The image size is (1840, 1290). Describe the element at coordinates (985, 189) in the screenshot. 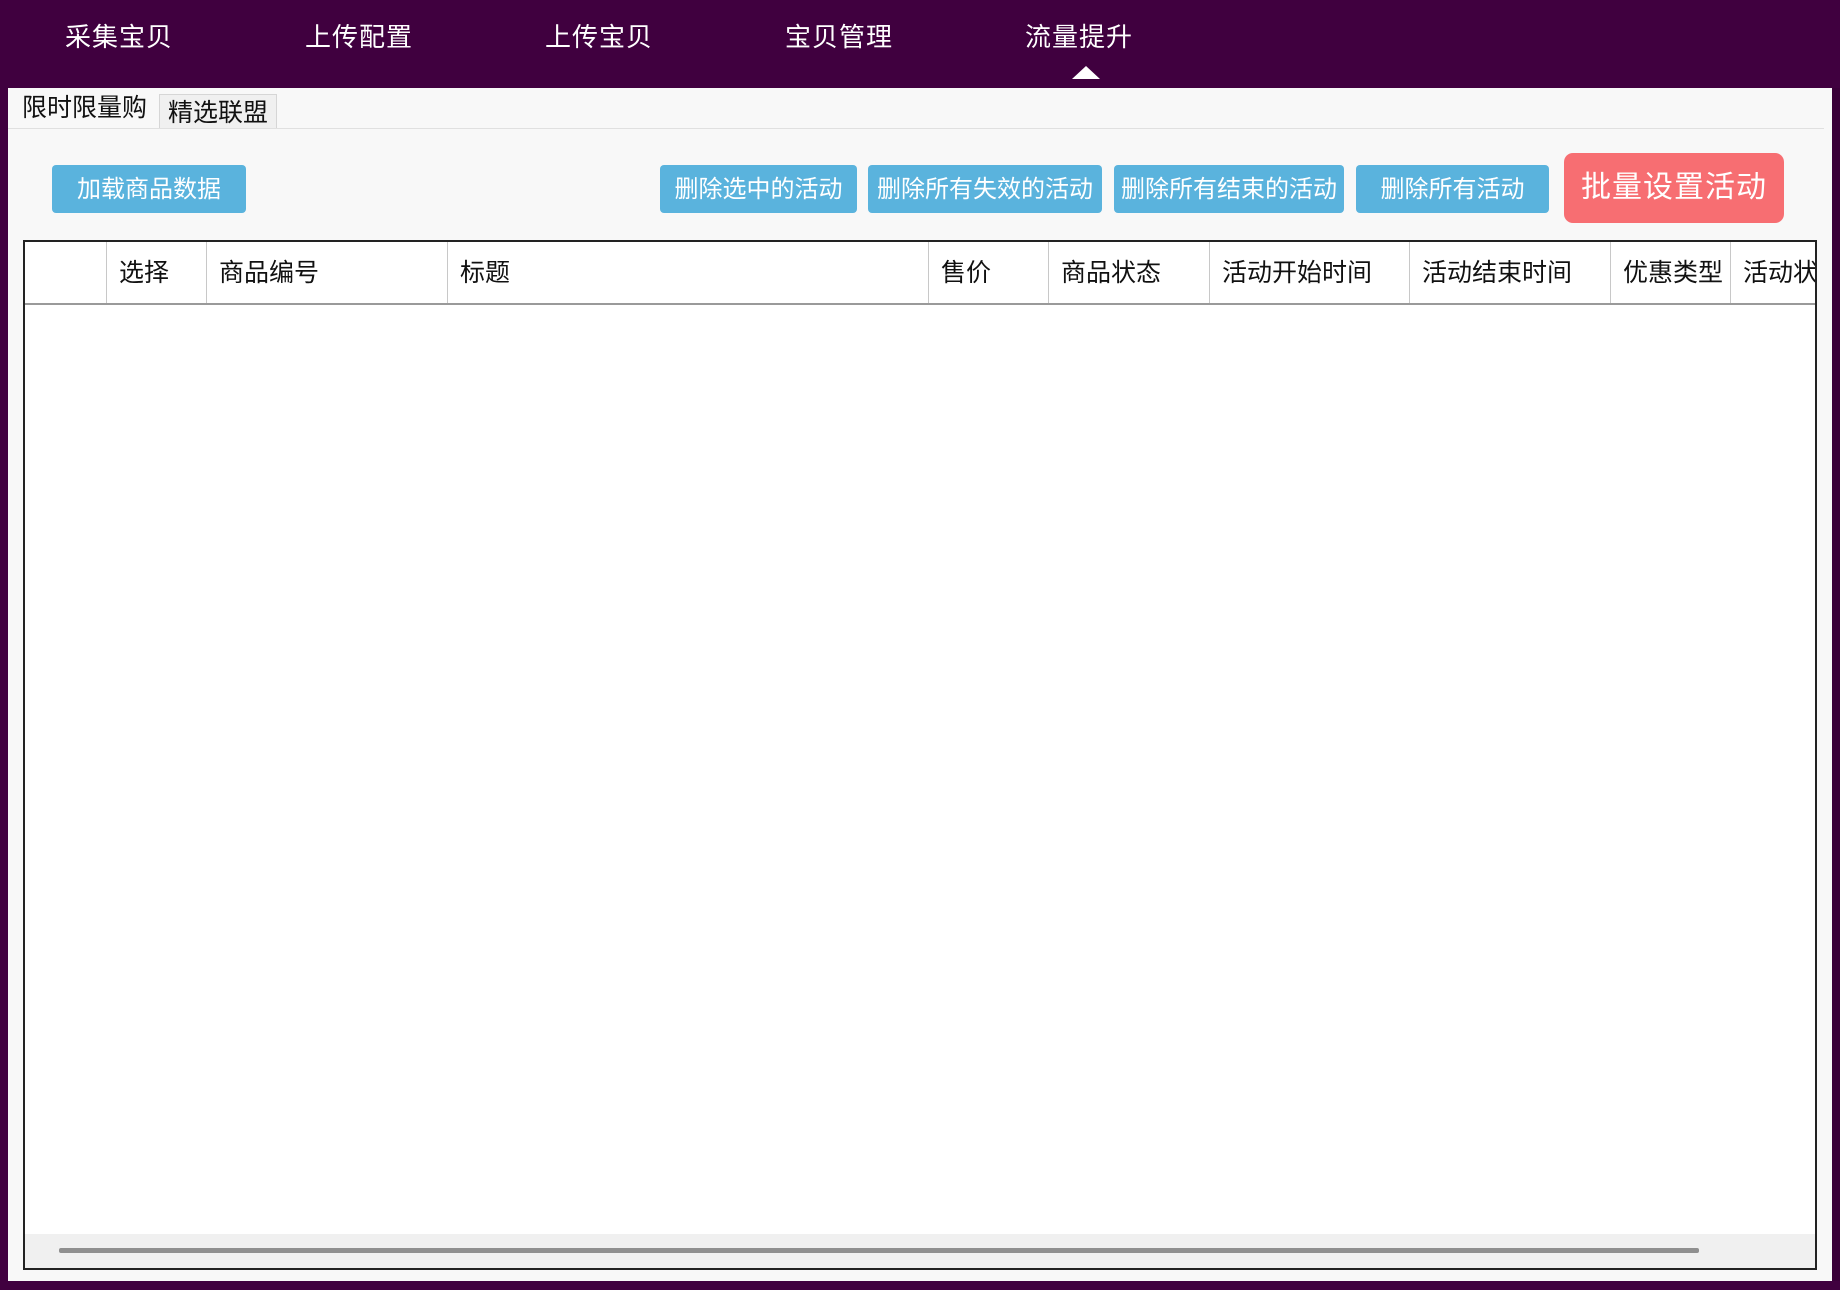

I see `delete-invalid-activities-button: 删除所有失效的活动` at that location.